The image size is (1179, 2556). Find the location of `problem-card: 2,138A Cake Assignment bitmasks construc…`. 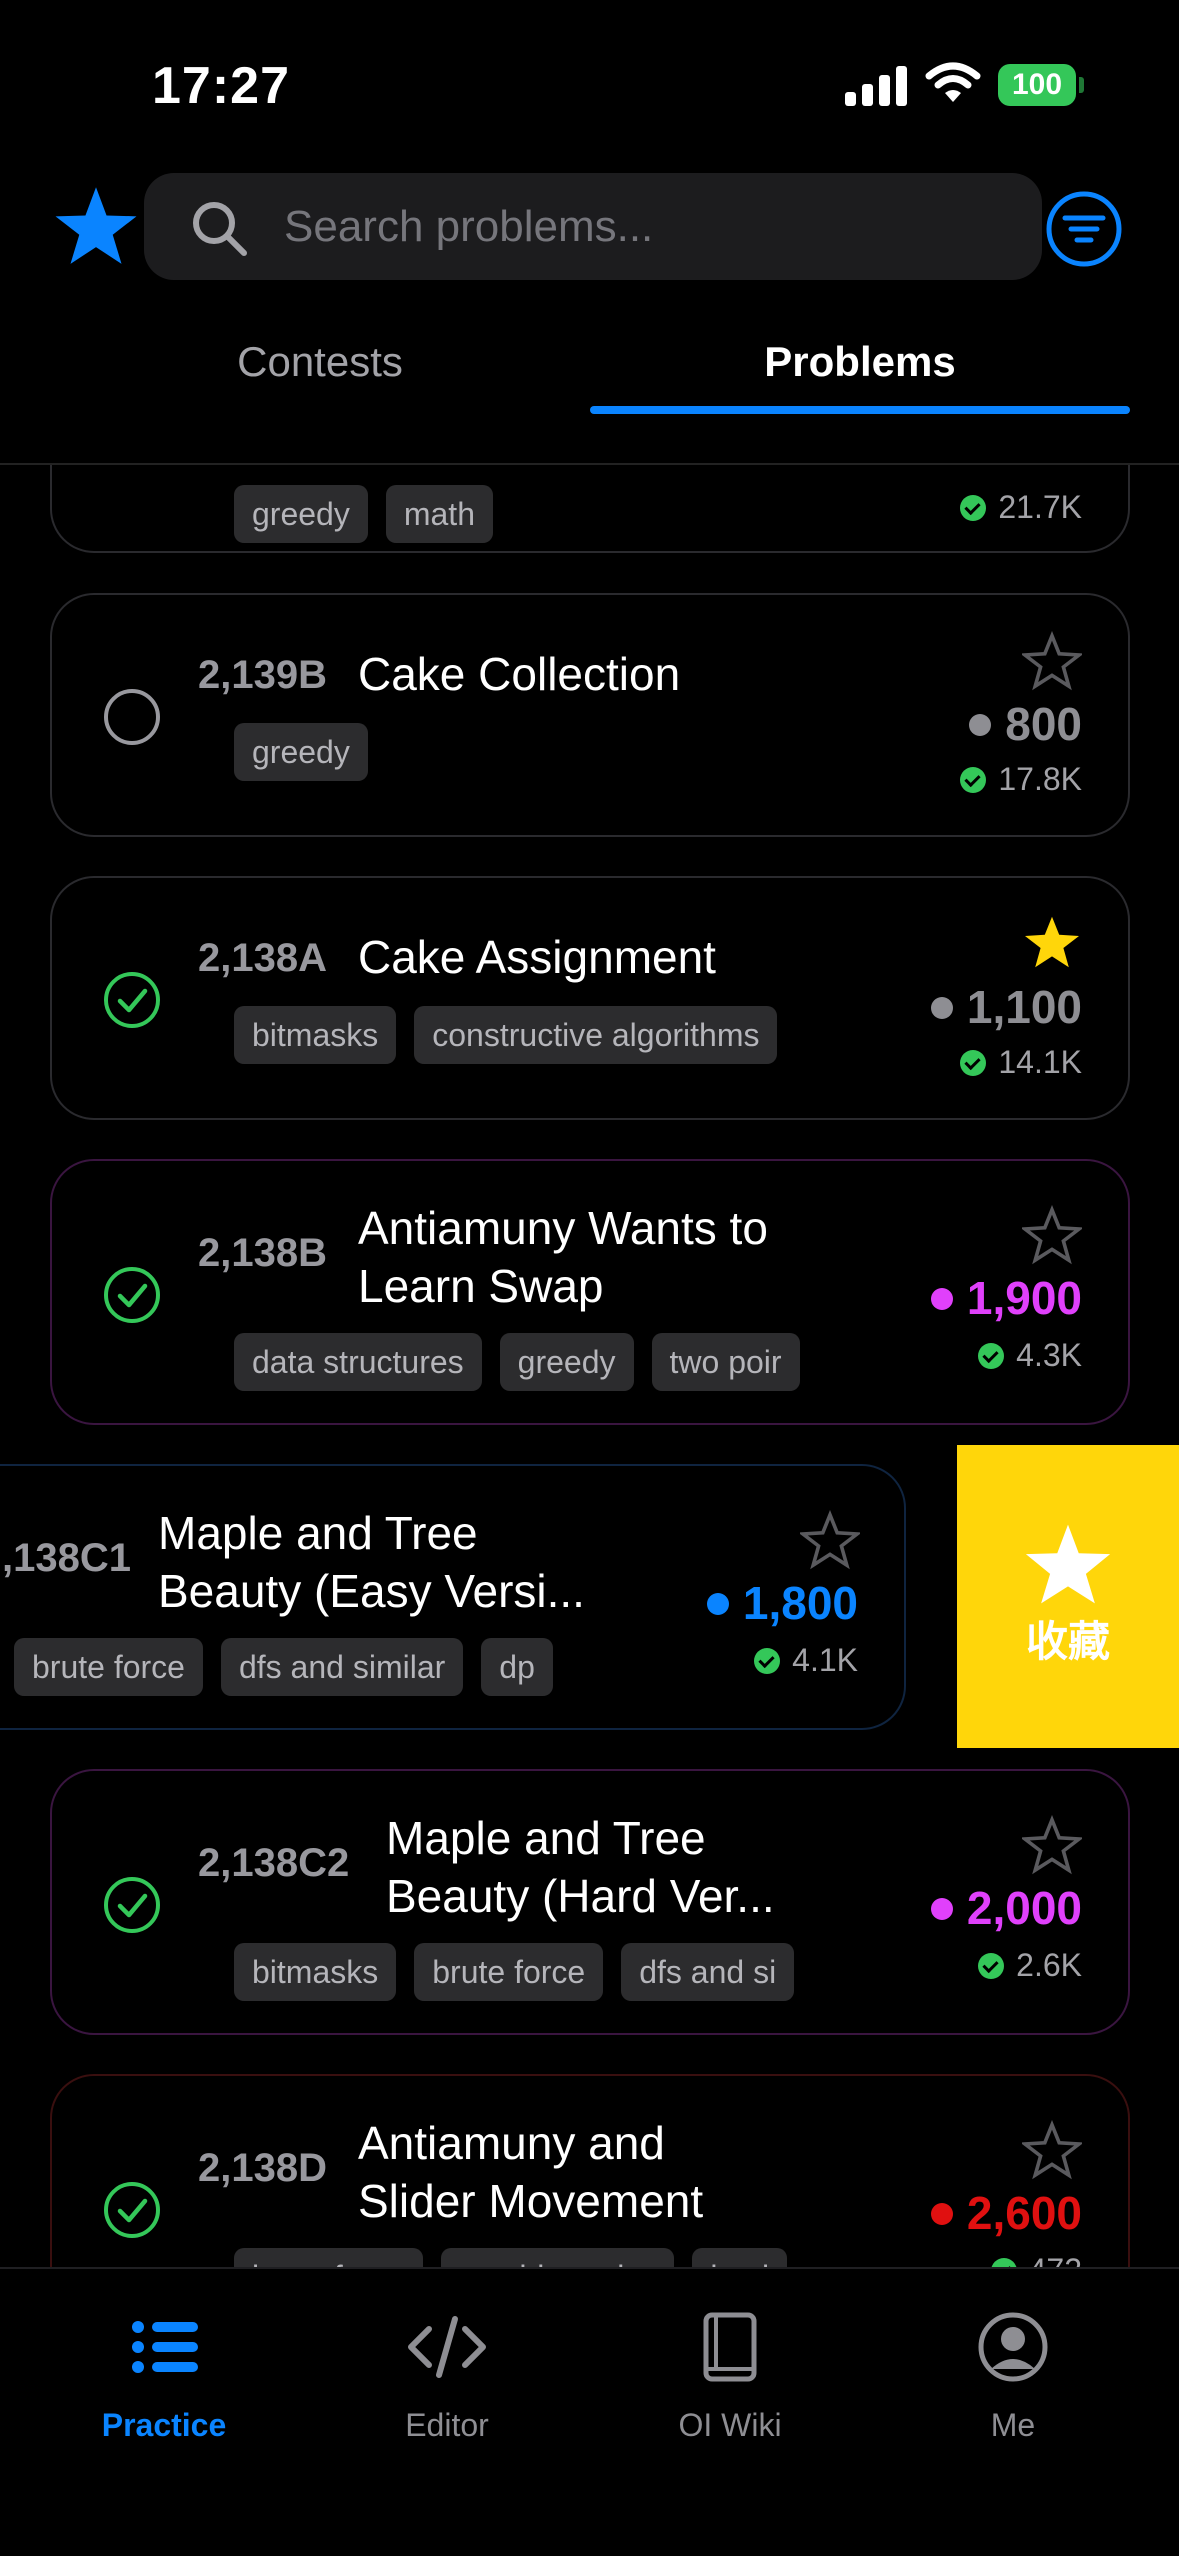

problem-card: 2,138A Cake Assignment bitmasks construc… is located at coordinates (590, 998).